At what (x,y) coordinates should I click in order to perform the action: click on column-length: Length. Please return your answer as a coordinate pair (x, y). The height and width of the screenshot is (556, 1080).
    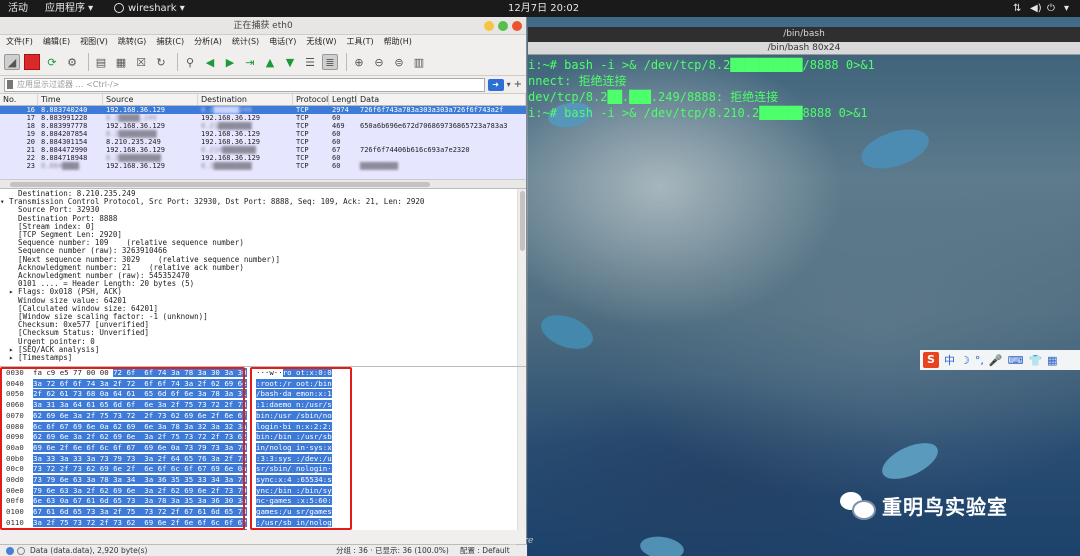
    Looking at the image, I should click on (343, 99).